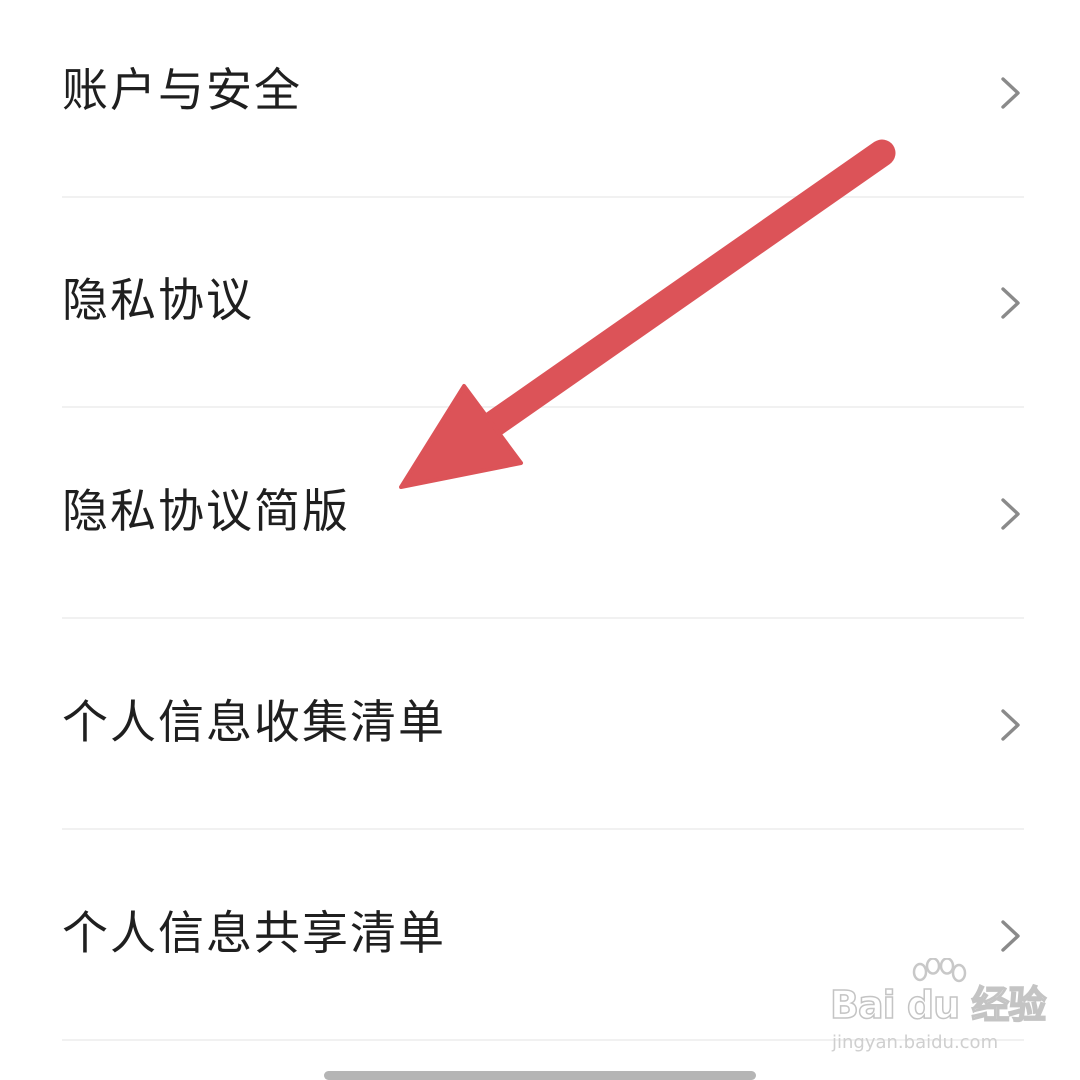 This screenshot has width=1080, height=1080. Describe the element at coordinates (158, 300) in the screenshot. I see `menu-item-label: 隐私协议` at that location.